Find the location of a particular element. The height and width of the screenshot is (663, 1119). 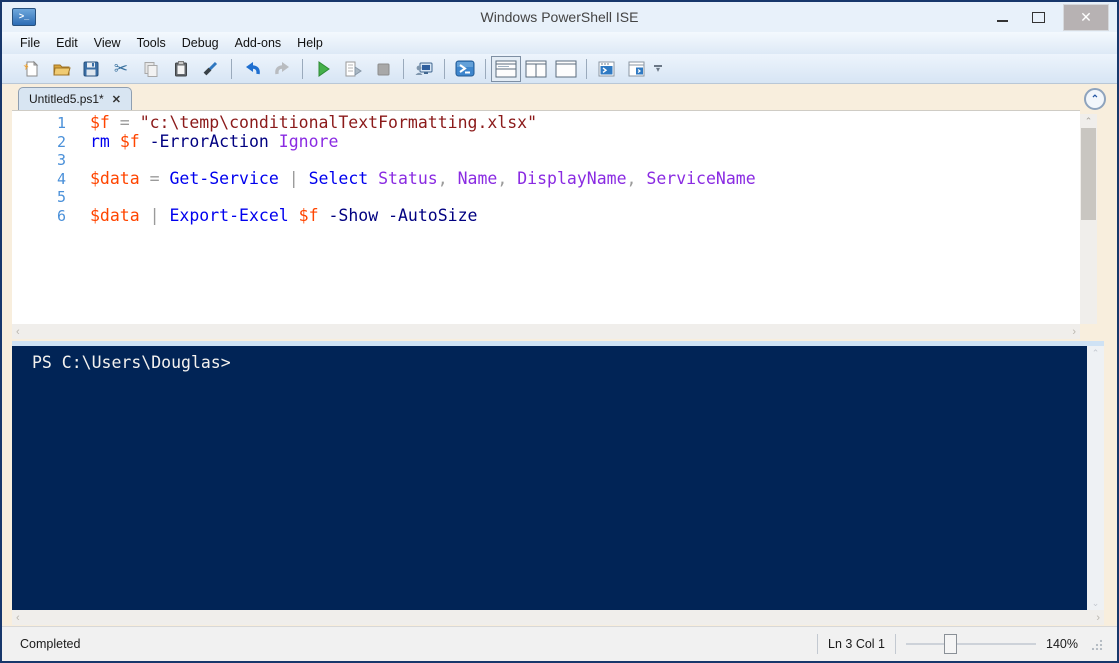

run-script-icon is located at coordinates (324, 68).